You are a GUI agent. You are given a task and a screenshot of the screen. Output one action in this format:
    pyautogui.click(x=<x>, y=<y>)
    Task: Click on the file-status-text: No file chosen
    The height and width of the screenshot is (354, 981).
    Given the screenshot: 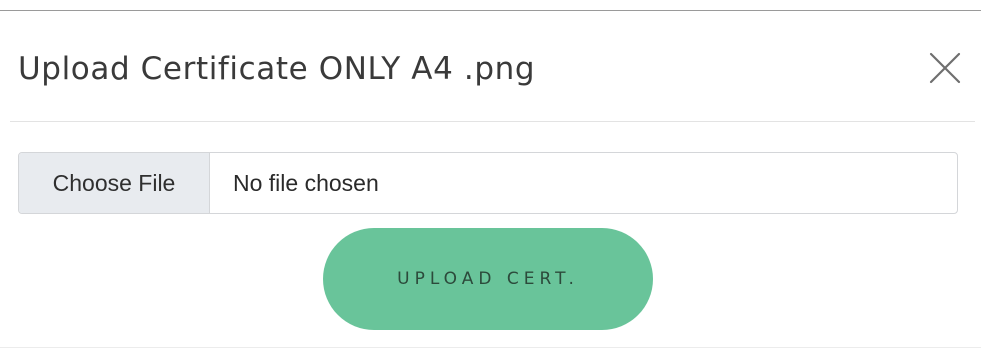 What is the action you would take?
    pyautogui.click(x=306, y=182)
    